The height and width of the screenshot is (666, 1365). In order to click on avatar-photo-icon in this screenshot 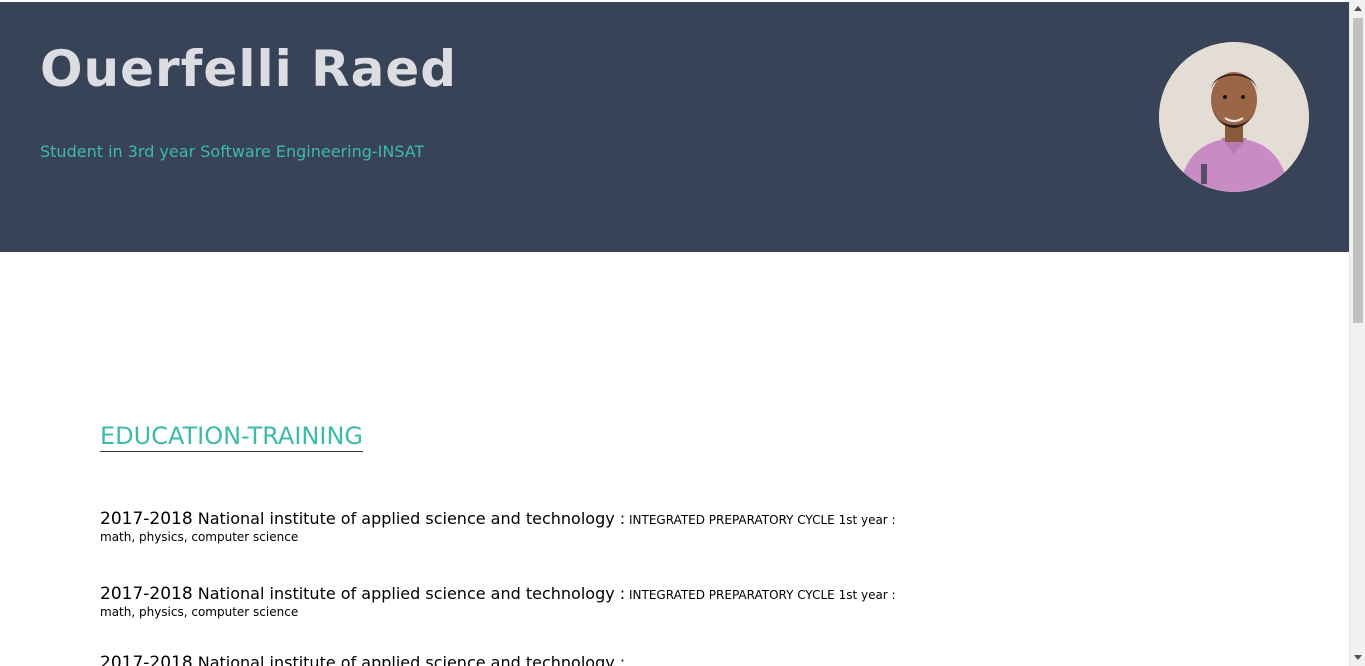, I will do `click(1234, 117)`.